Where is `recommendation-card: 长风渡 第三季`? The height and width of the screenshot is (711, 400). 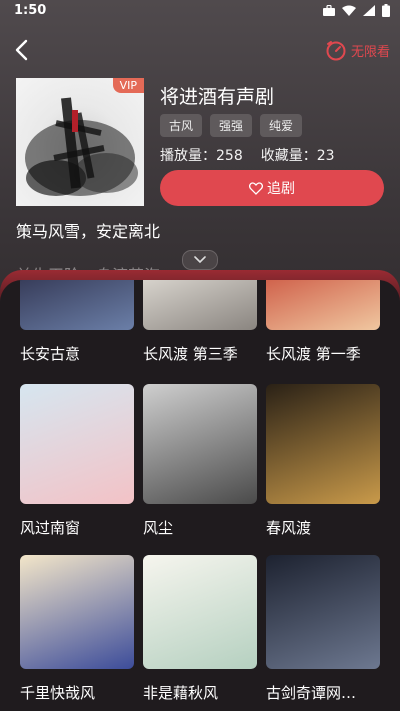
recommendation-card: 长风渡 第三季 is located at coordinates (200, 322).